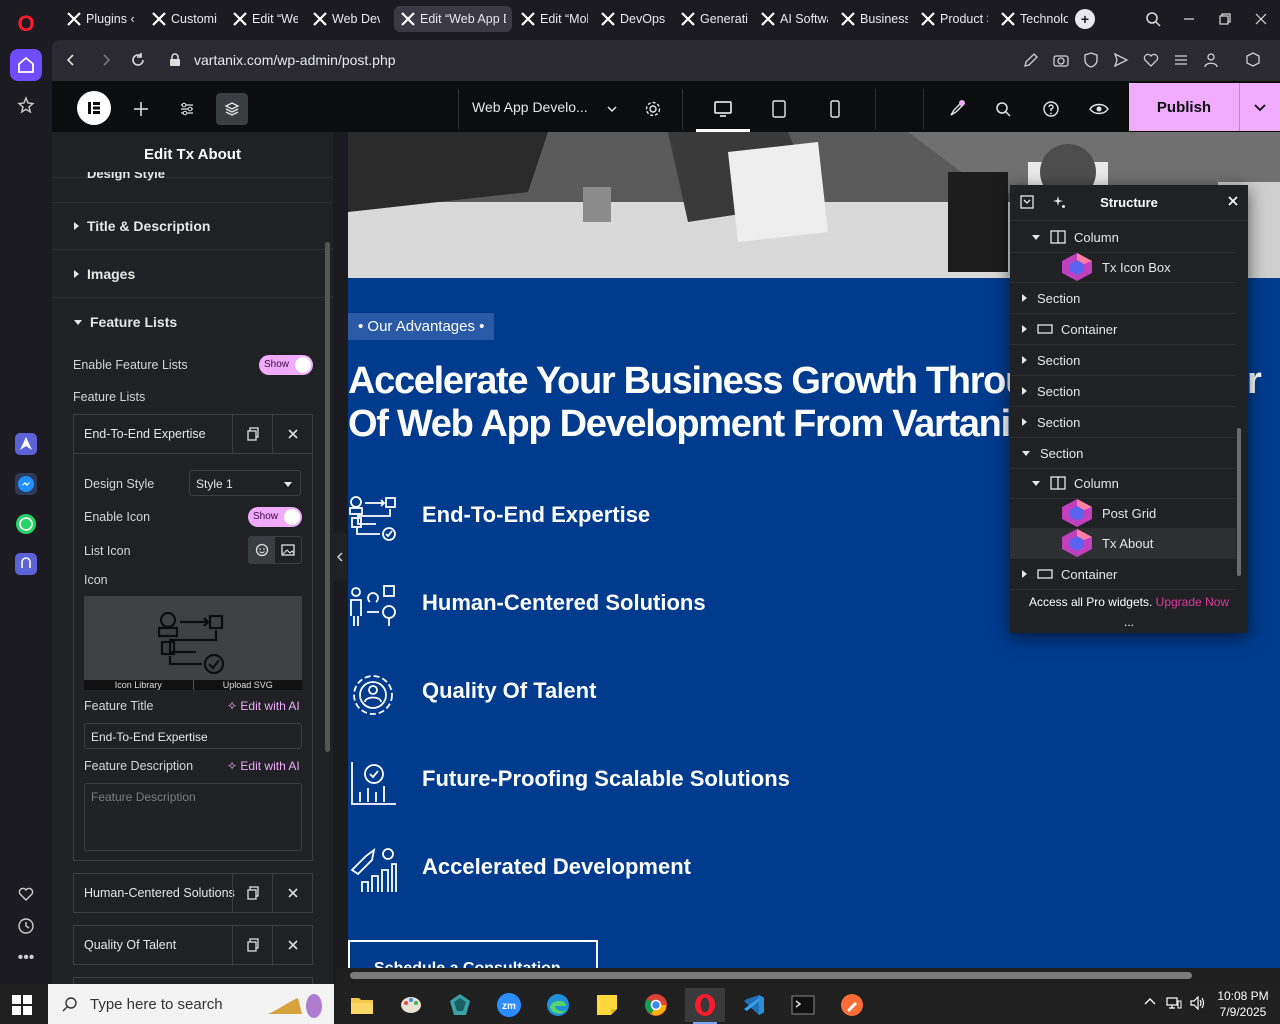 This screenshot has height=1024, width=1280. Describe the element at coordinates (1150, 1001) in the screenshot. I see `tray-chevron-up-icon` at that location.